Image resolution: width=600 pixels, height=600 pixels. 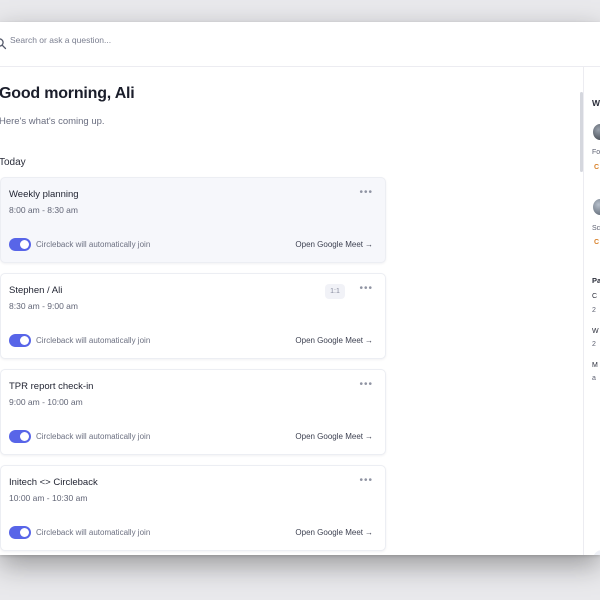 I want to click on past-meeting-sub: a, so click(x=594, y=378).